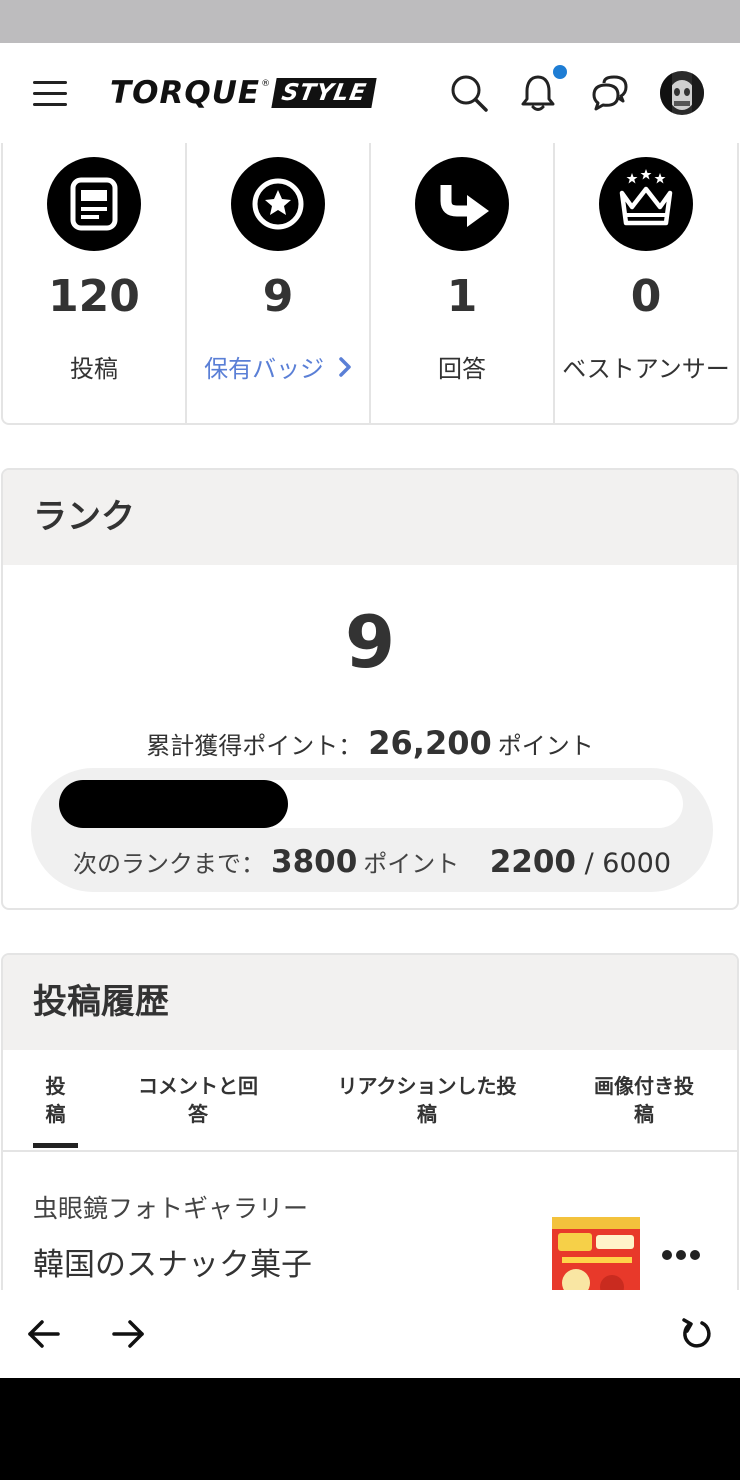  What do you see at coordinates (644, 1114) in the screenshot?
I see `tab-image-label-2: 稿` at bounding box center [644, 1114].